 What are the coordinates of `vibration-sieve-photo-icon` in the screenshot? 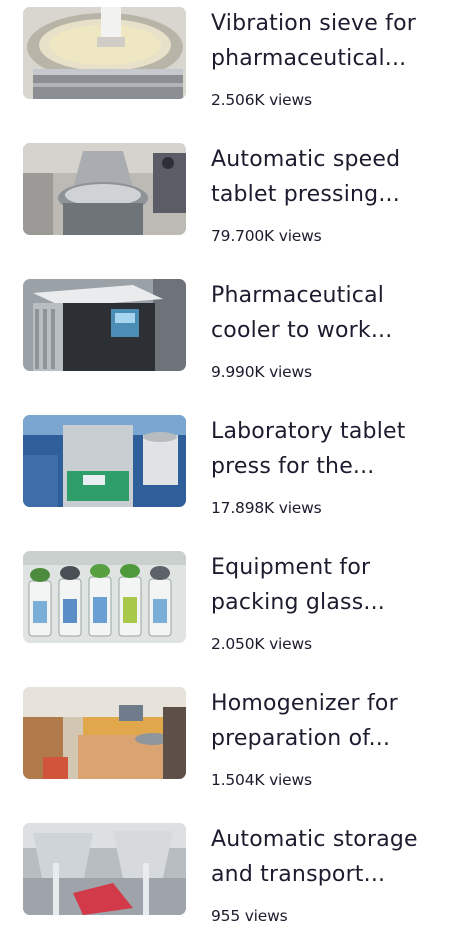 It's located at (104, 53).